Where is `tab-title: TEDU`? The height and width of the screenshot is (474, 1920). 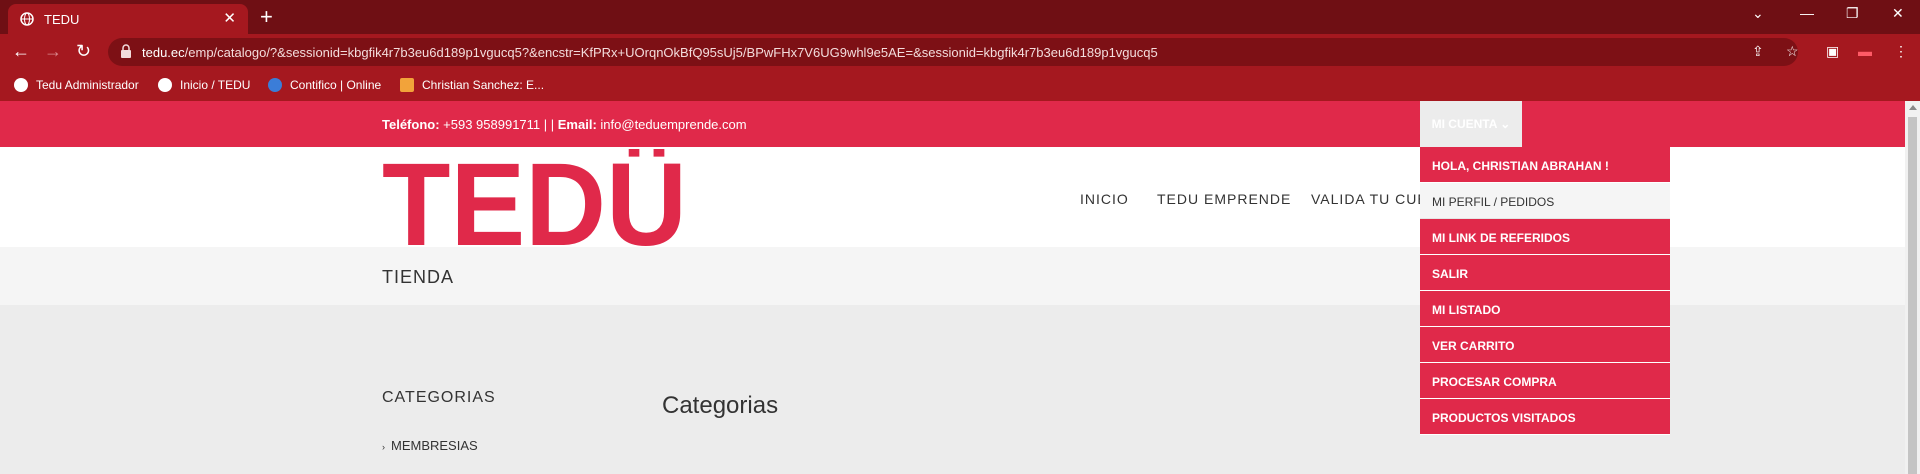 tab-title: TEDU is located at coordinates (62, 19).